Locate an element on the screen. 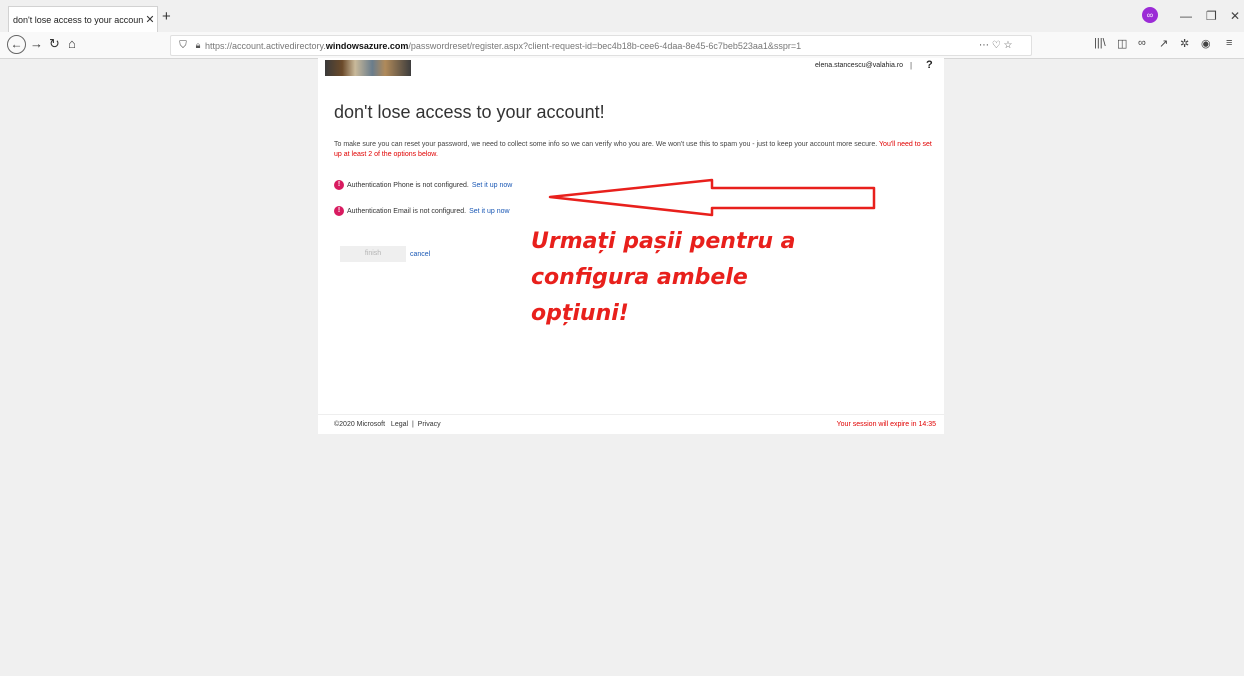  url-prefix: https://account.activedirectory. is located at coordinates (265, 45).